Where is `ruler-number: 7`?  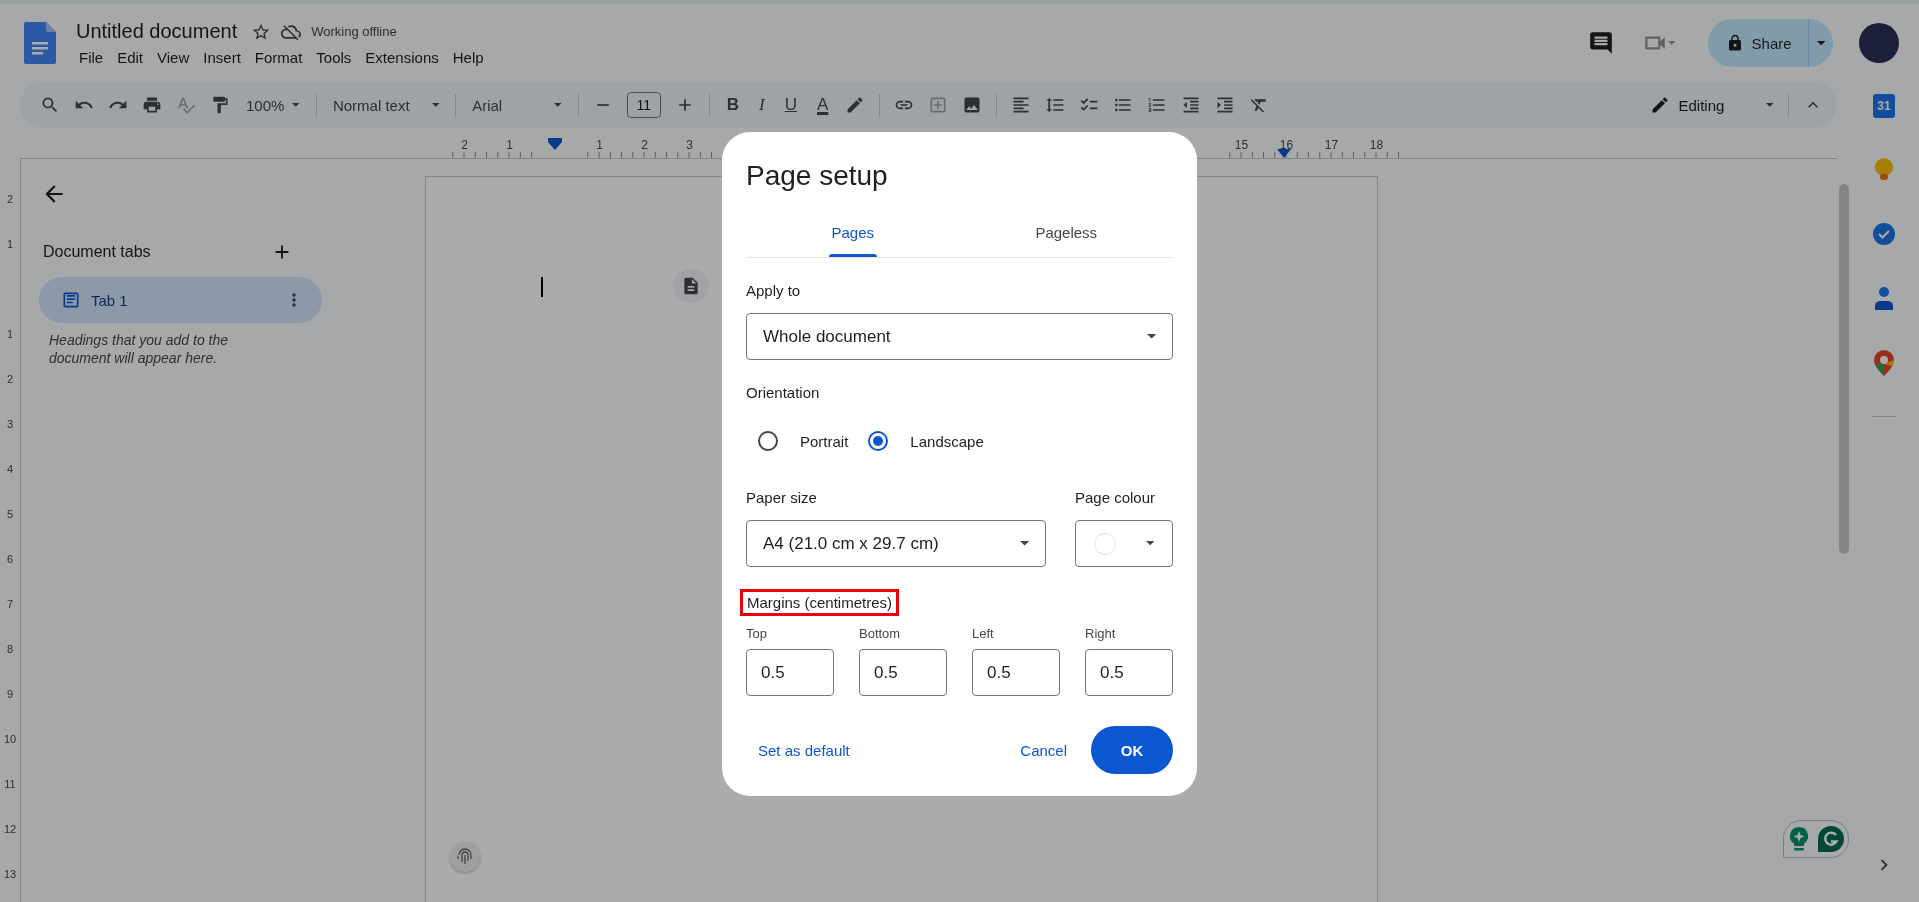 ruler-number: 7 is located at coordinates (10, 604).